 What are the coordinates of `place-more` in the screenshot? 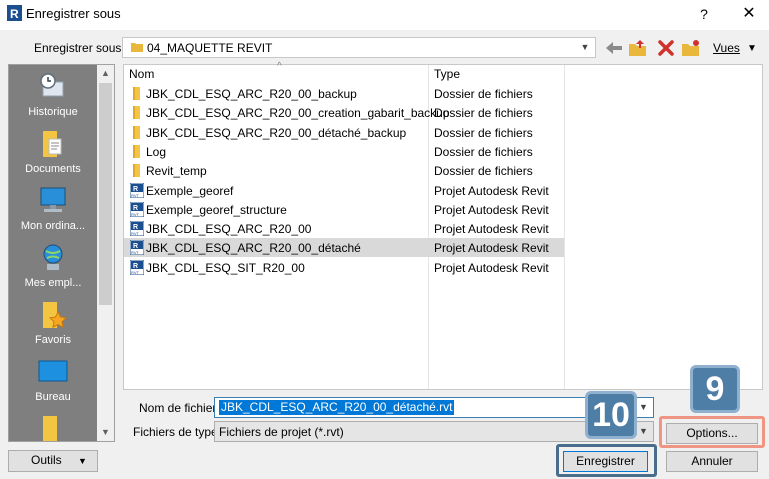 It's located at (53, 426).